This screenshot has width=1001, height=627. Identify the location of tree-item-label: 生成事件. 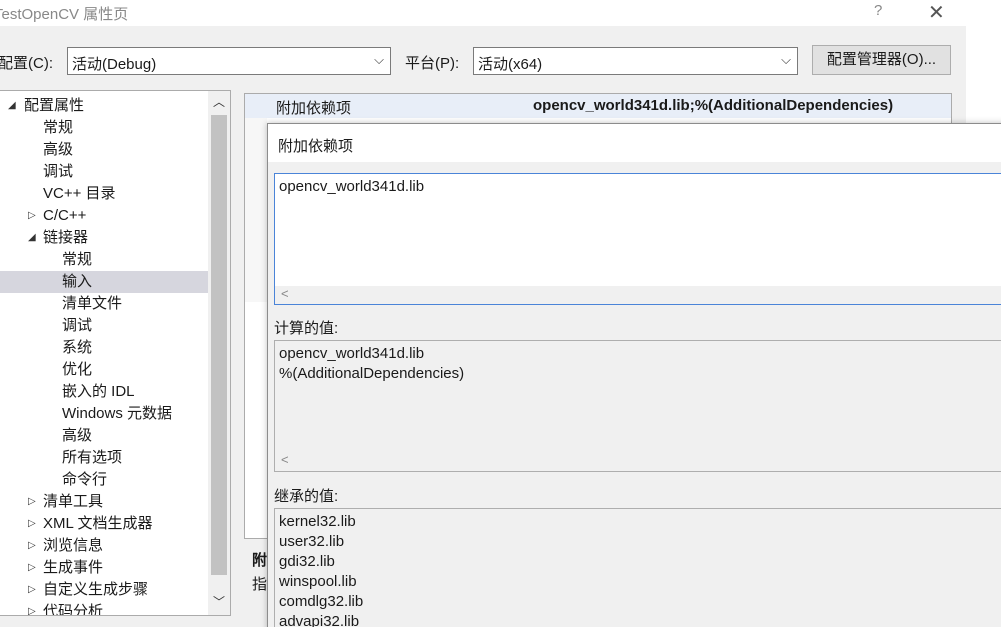
(73, 567).